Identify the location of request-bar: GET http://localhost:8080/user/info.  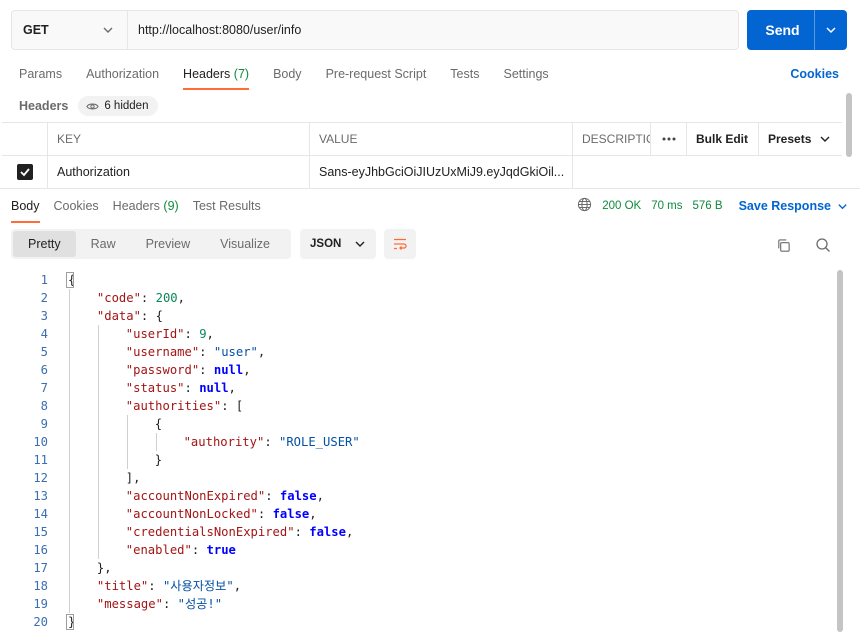
(375, 30).